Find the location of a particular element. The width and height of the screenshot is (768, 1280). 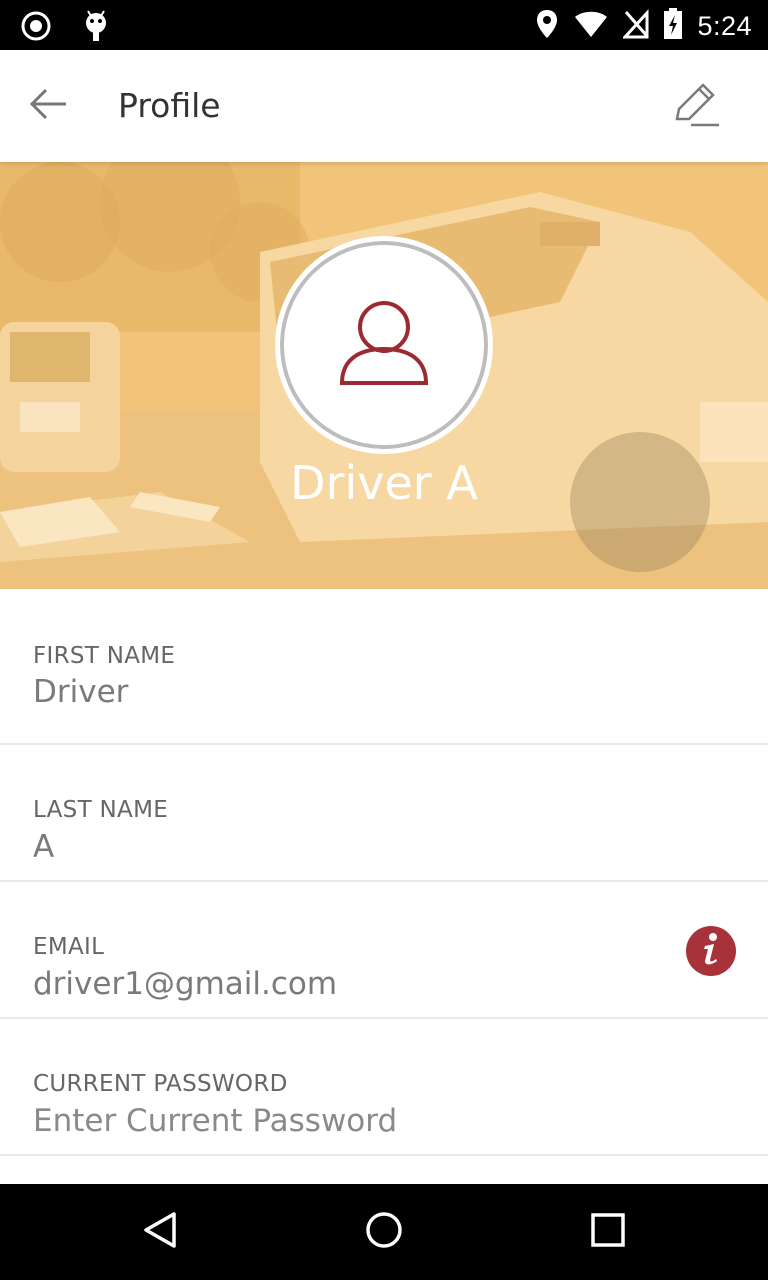

current-password-field: CURRENT PASSWORD Enter Current Password is located at coordinates (384, 1087).